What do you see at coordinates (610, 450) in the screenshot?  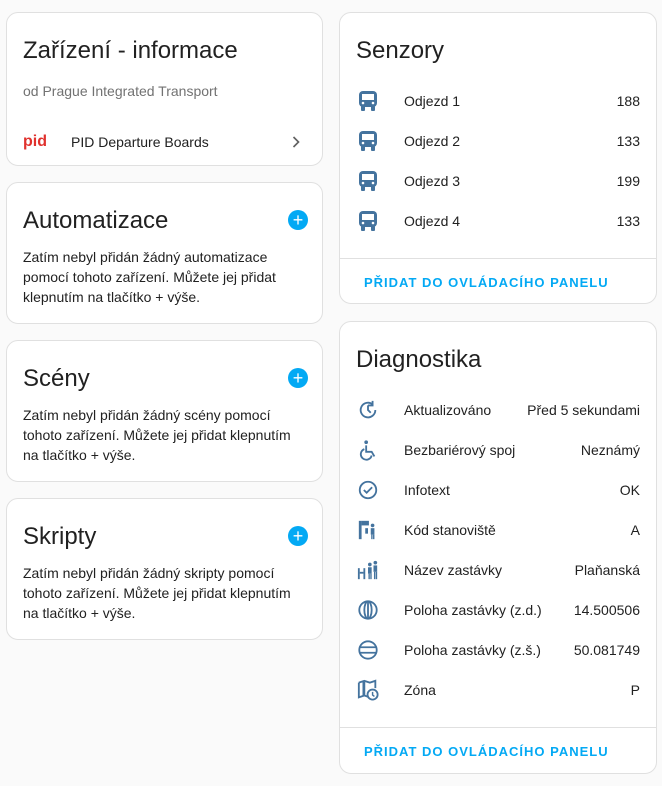 I see `diagnostic-value: Neznámý` at bounding box center [610, 450].